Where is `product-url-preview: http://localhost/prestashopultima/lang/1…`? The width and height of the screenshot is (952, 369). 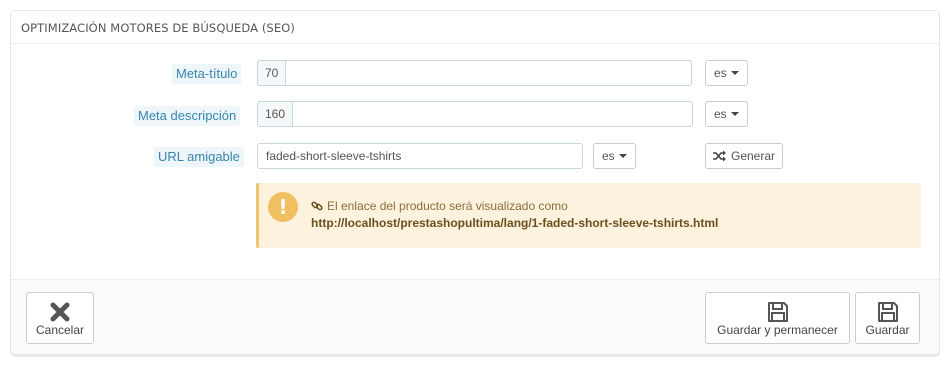
product-url-preview: http://localhost/prestashopultima/lang/1… is located at coordinates (515, 223).